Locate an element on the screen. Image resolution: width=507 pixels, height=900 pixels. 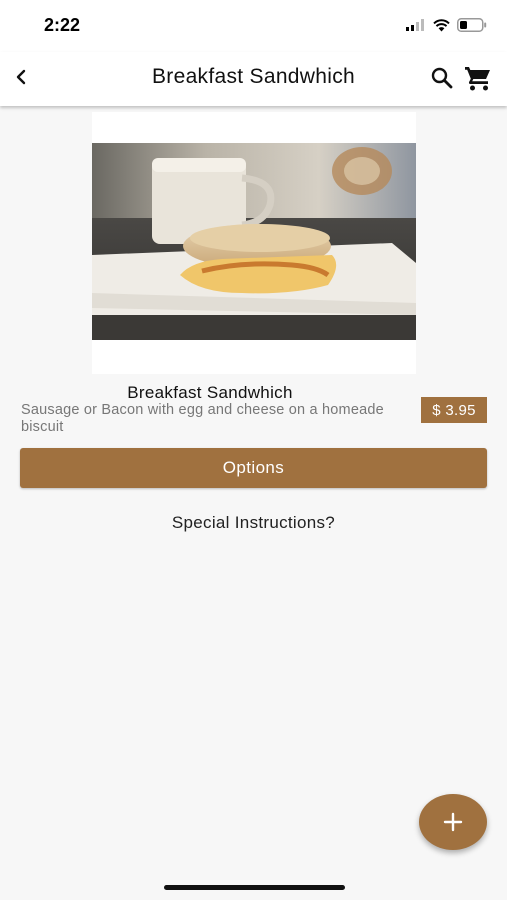
cart-button is located at coordinates (478, 78).